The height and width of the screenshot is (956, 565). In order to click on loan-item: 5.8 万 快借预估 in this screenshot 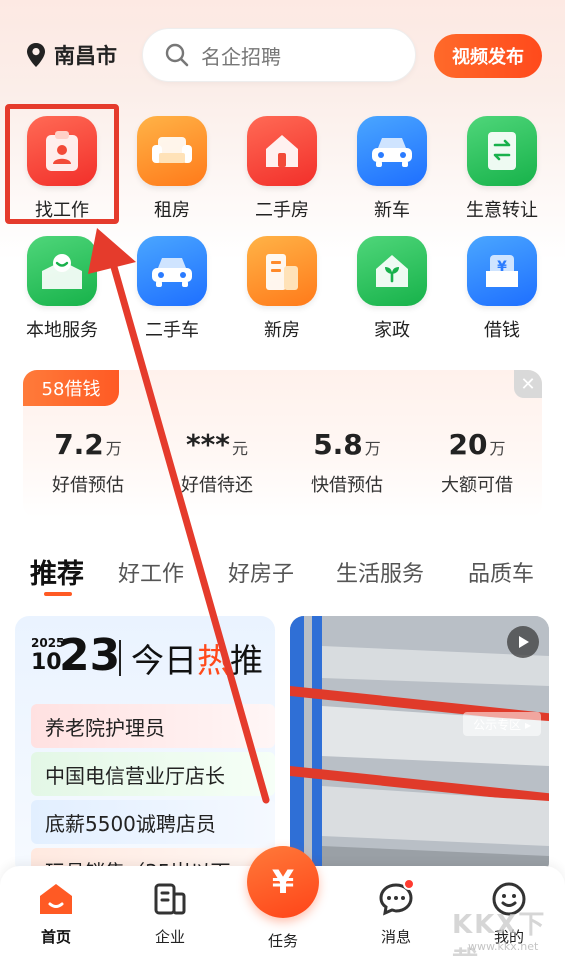, I will do `click(347, 462)`.